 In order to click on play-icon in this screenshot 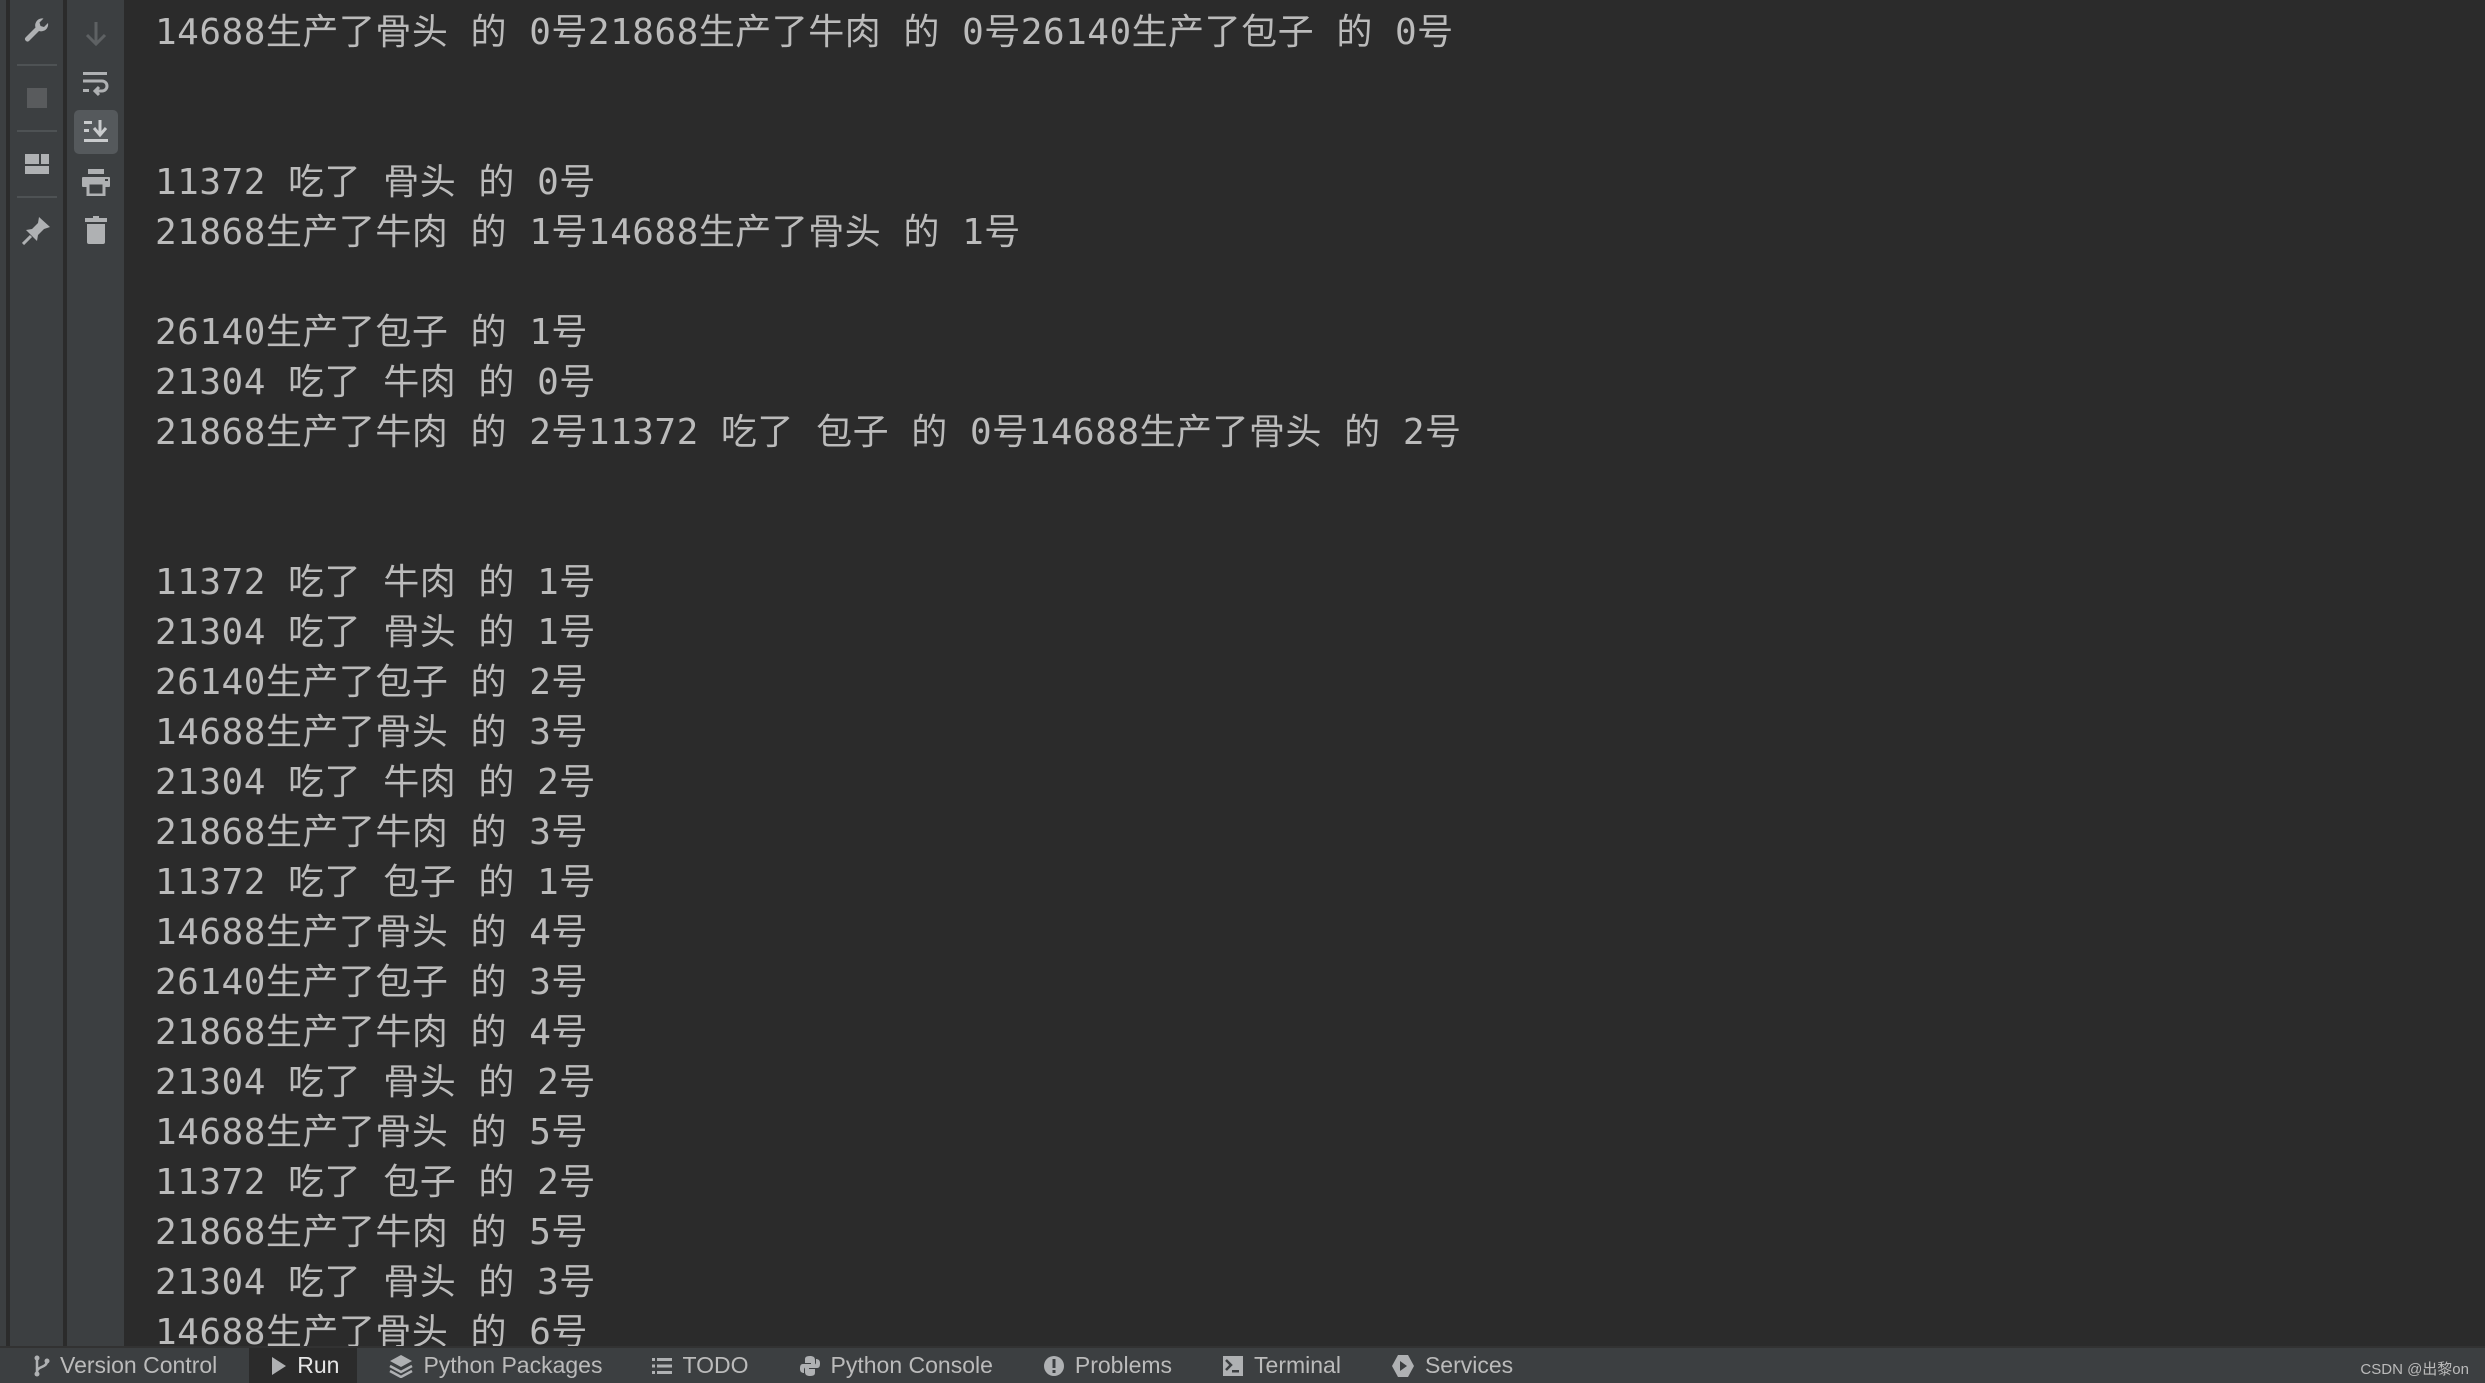, I will do `click(279, 1366)`.